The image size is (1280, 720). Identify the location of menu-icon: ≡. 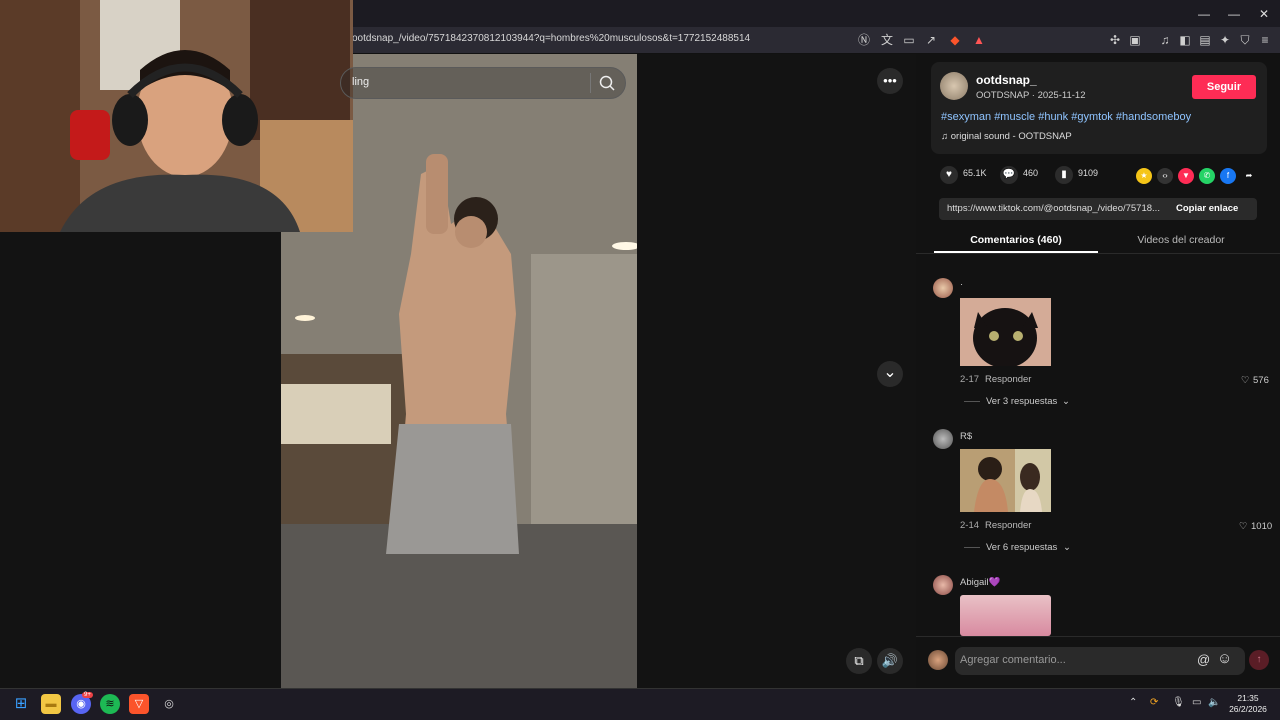
(1265, 40).